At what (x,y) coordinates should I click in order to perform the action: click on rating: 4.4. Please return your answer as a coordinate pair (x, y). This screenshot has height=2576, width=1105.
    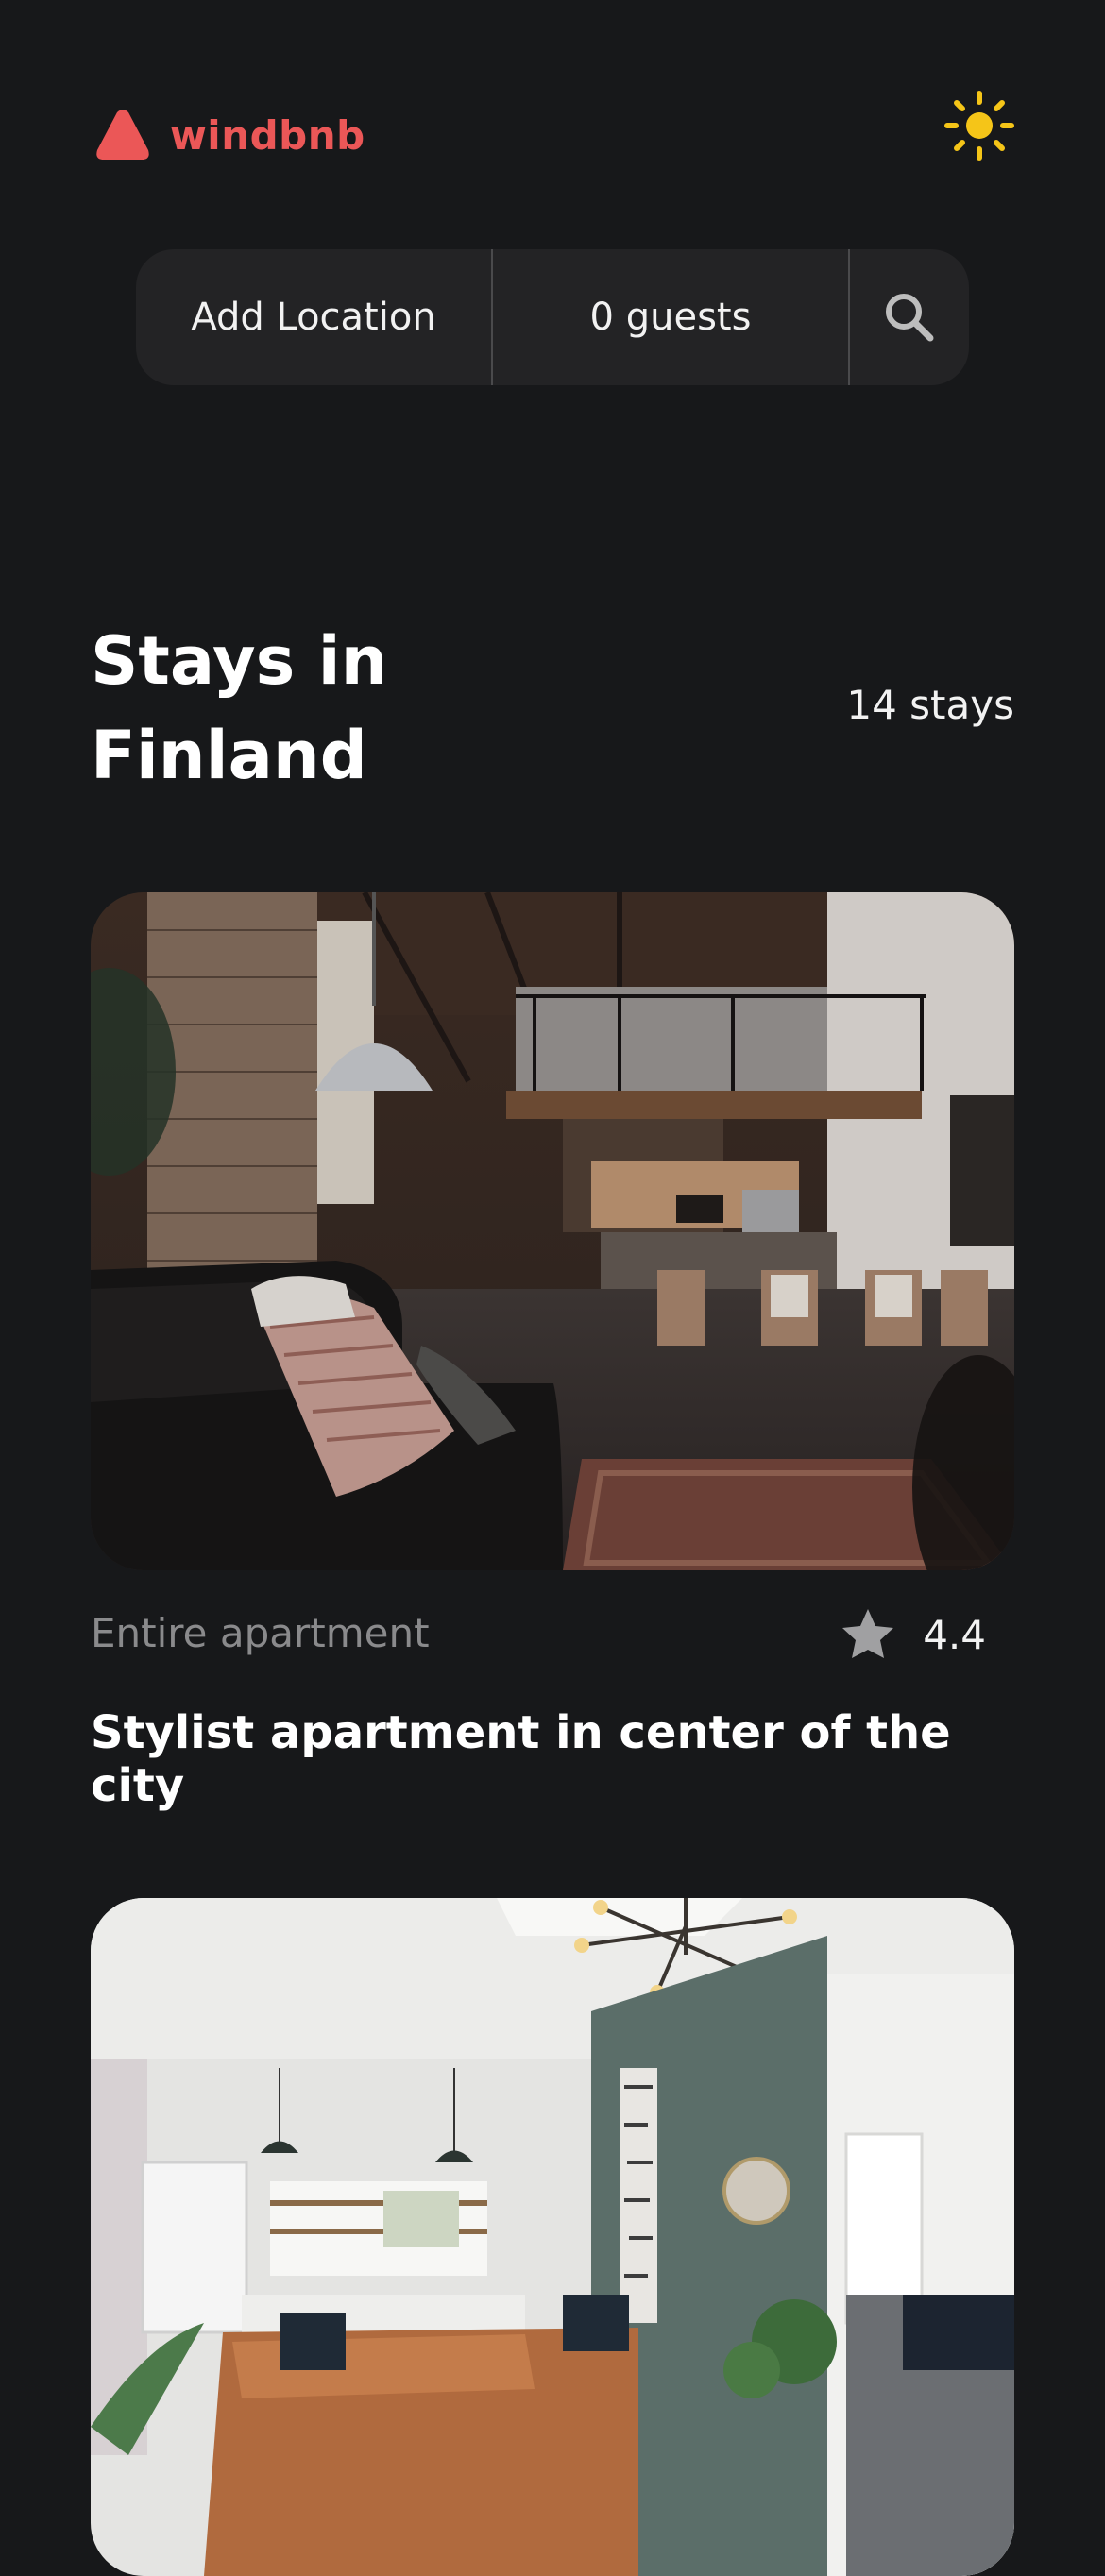
    Looking at the image, I should click on (913, 1634).